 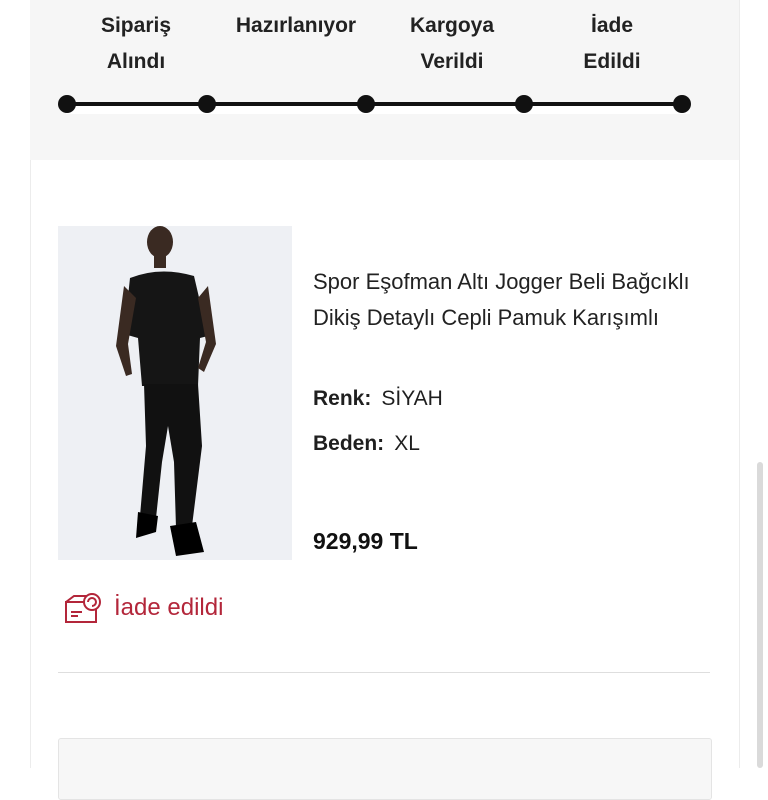 What do you see at coordinates (365, 541) in the screenshot?
I see `product-price: 929,99 TL` at bounding box center [365, 541].